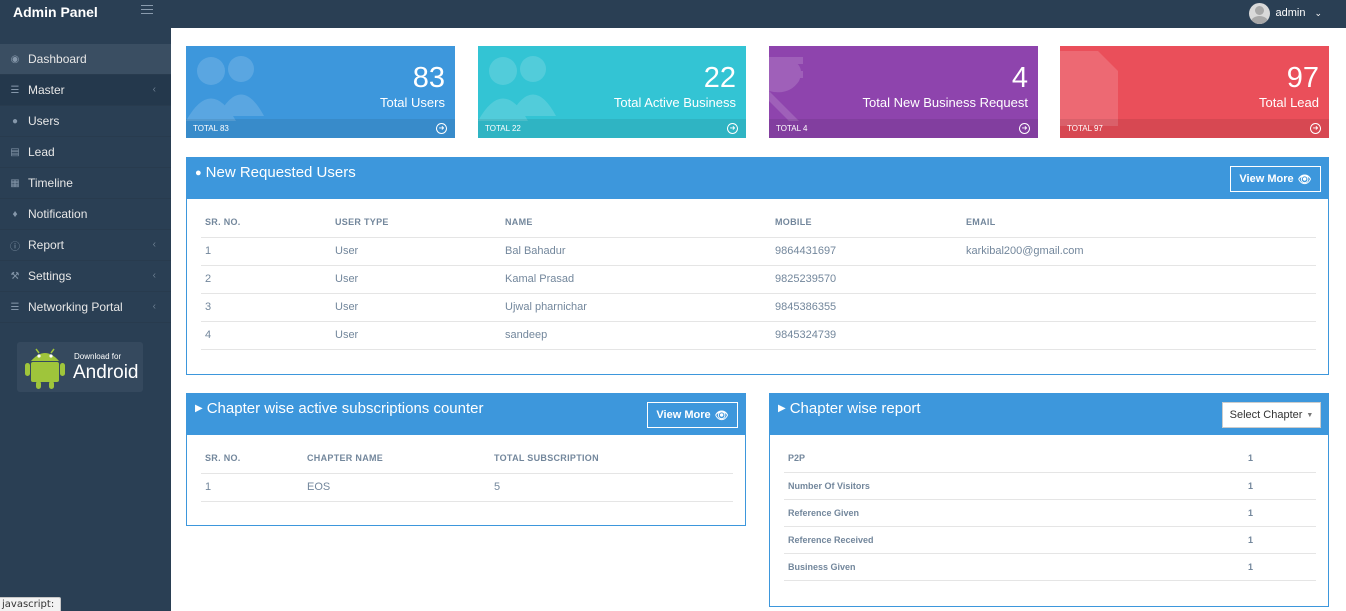 This screenshot has height=611, width=1346. Describe the element at coordinates (1014, 540) in the screenshot. I see `report-metric: Reference Received` at that location.